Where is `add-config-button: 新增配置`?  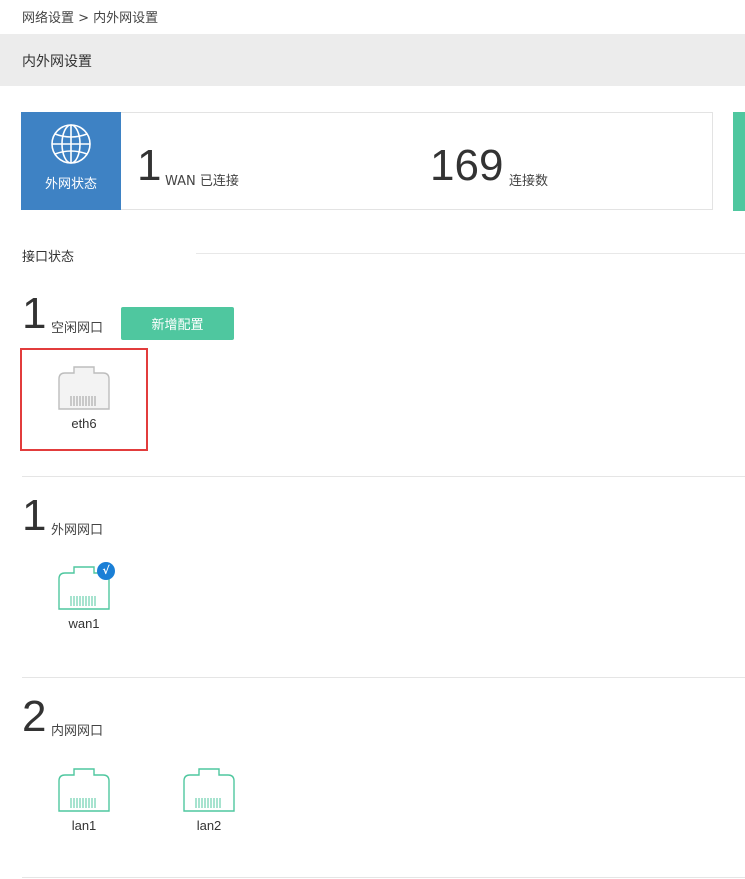 add-config-button: 新增配置 is located at coordinates (177, 323).